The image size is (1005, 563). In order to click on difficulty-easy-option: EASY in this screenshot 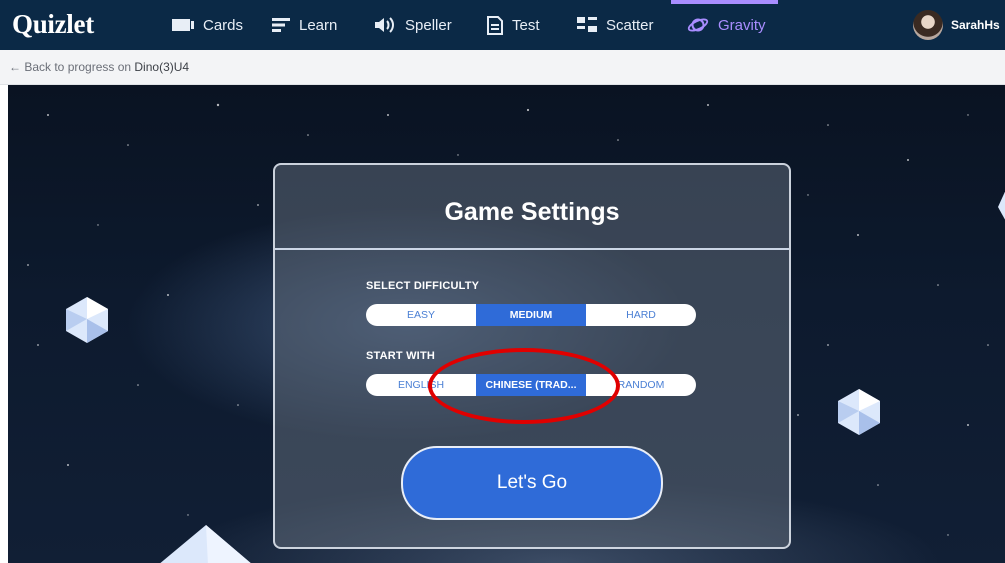, I will do `click(421, 315)`.